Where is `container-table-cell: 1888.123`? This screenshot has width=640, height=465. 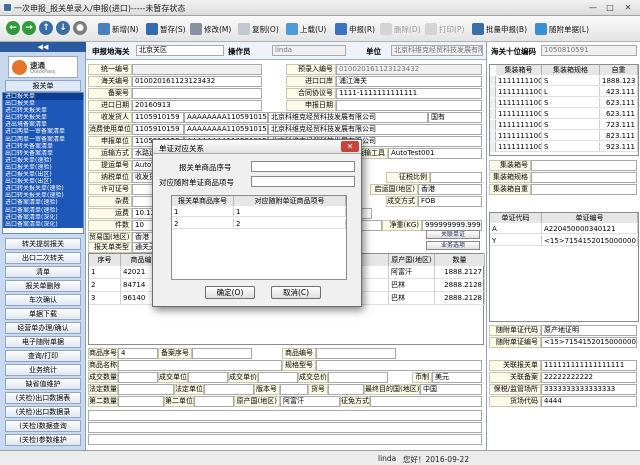 container-table-cell: 1888.123 is located at coordinates (619, 81).